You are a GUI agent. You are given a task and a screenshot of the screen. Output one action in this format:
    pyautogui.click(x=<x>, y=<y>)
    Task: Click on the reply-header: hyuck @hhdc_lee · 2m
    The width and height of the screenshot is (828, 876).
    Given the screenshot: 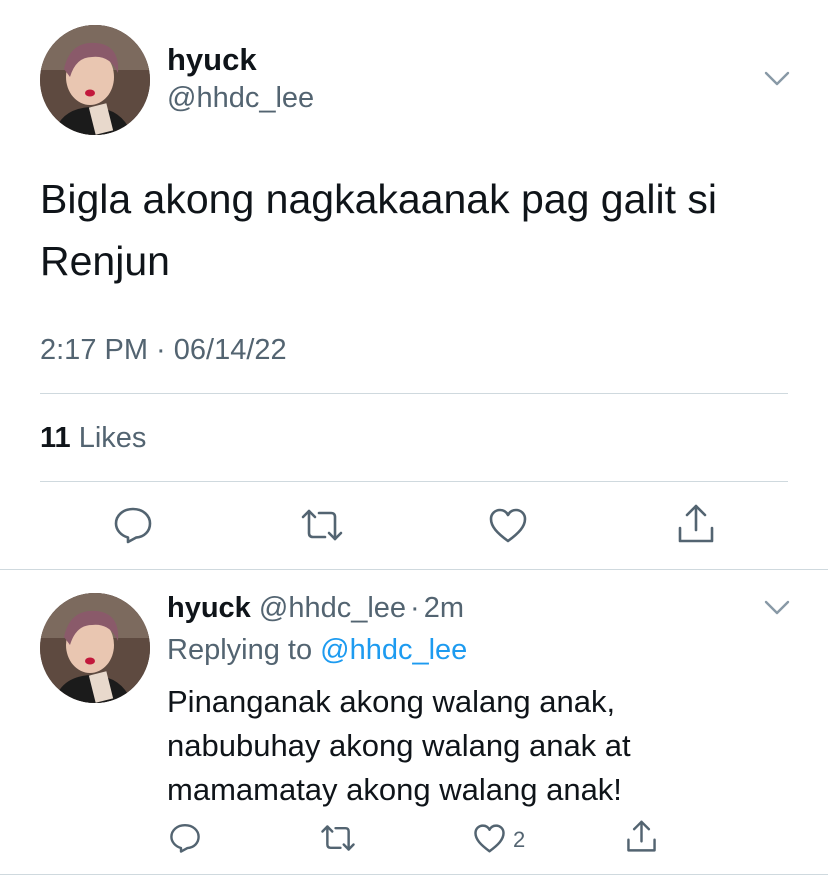 What is the action you would take?
    pyautogui.click(x=315, y=608)
    